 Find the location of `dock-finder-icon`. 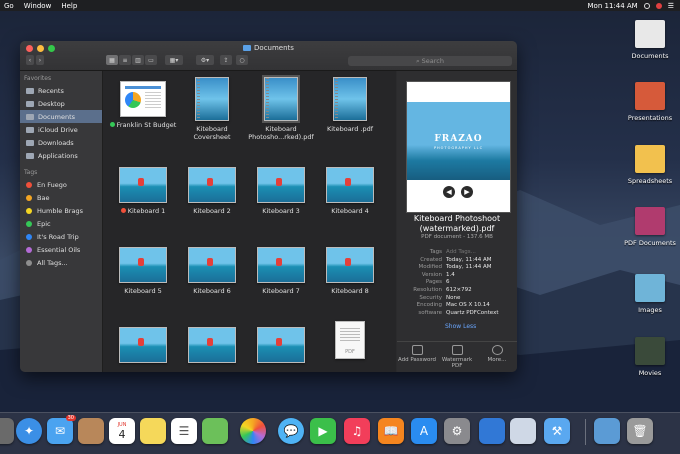

dock-finder-icon is located at coordinates (7, 431).